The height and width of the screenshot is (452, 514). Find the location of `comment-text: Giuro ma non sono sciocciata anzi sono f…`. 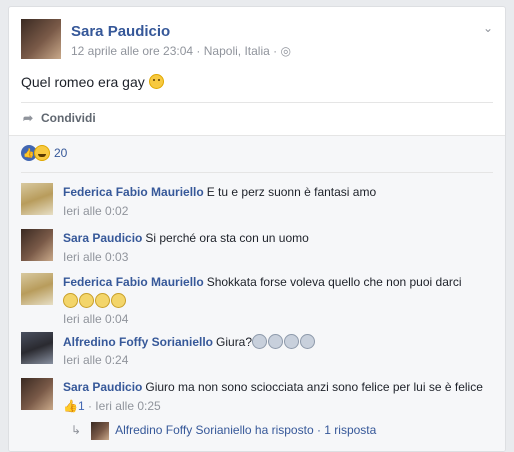

comment-text: Giuro ma non sono sciocciata anzi sono f… is located at coordinates (314, 387).